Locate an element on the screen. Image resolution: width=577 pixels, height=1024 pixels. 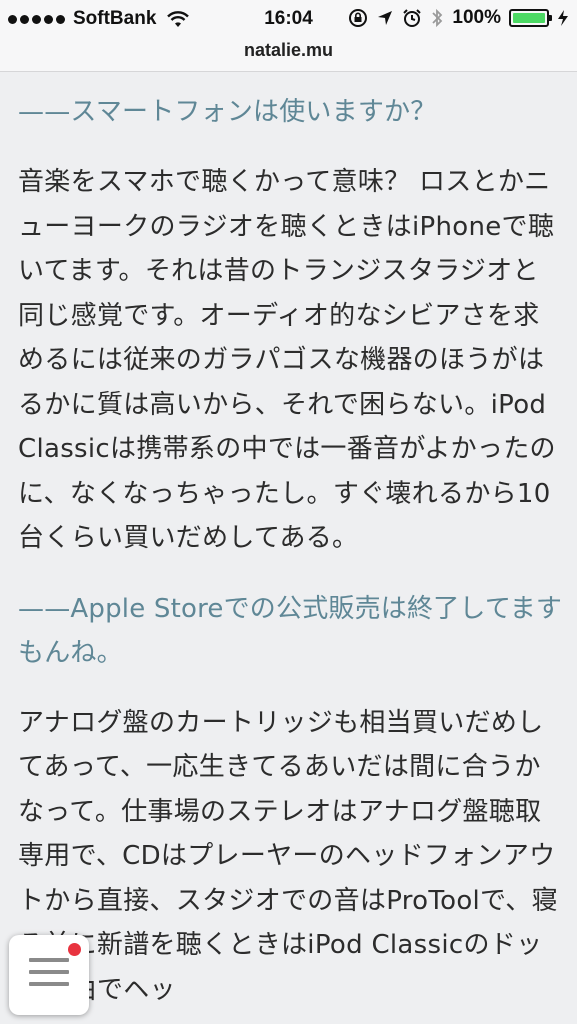
bluetooth-icon is located at coordinates (437, 18).